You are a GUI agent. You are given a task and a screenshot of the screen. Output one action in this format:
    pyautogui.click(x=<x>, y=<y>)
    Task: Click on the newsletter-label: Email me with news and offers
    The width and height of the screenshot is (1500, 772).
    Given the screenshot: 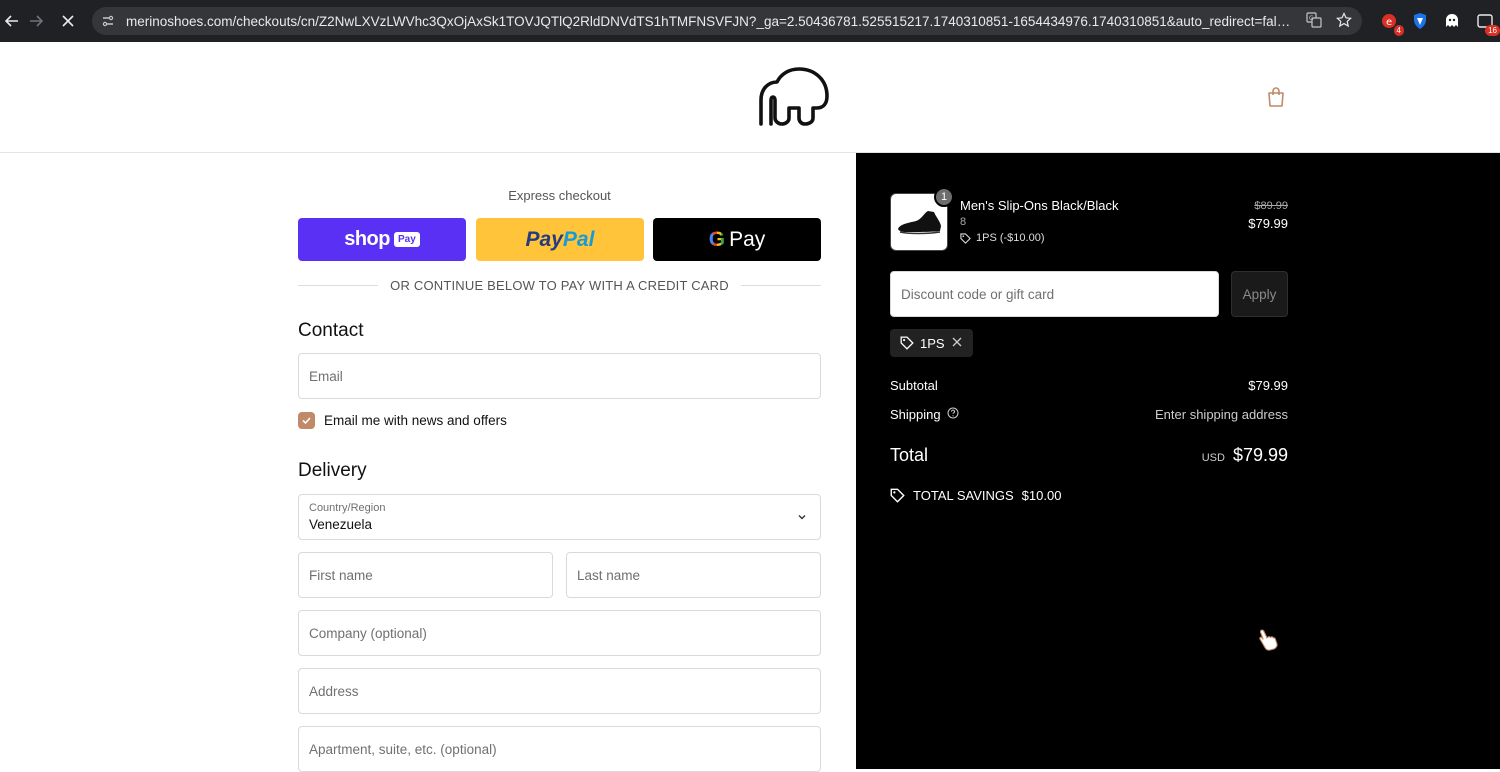 What is the action you would take?
    pyautogui.click(x=415, y=420)
    